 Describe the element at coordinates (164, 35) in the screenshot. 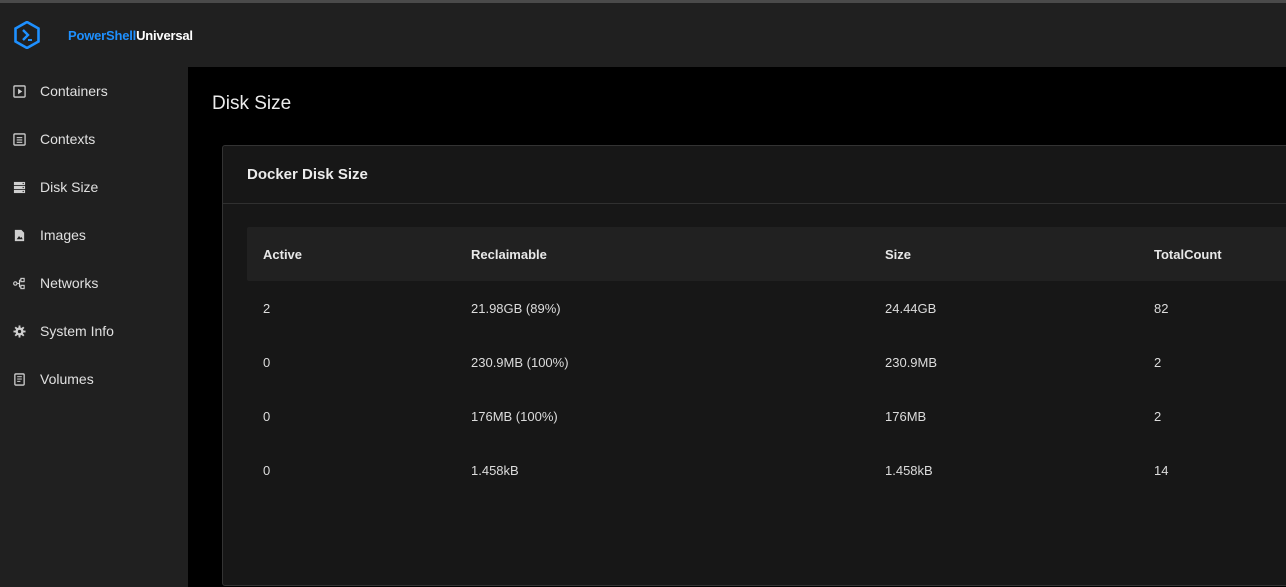

I see `brand-universal: Universal` at that location.